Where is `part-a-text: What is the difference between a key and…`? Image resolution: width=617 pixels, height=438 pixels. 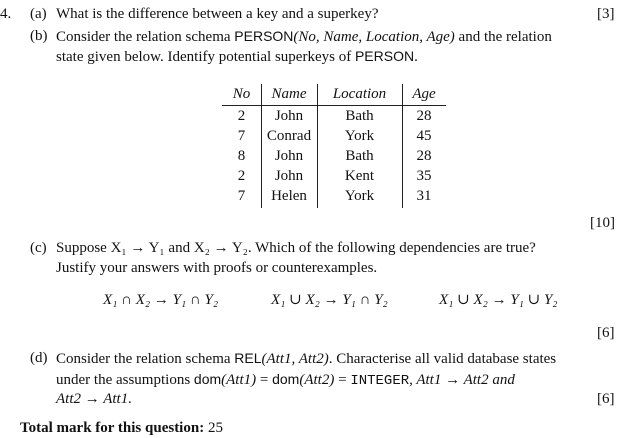
part-a-text: What is the difference between a key and… is located at coordinates (217, 14).